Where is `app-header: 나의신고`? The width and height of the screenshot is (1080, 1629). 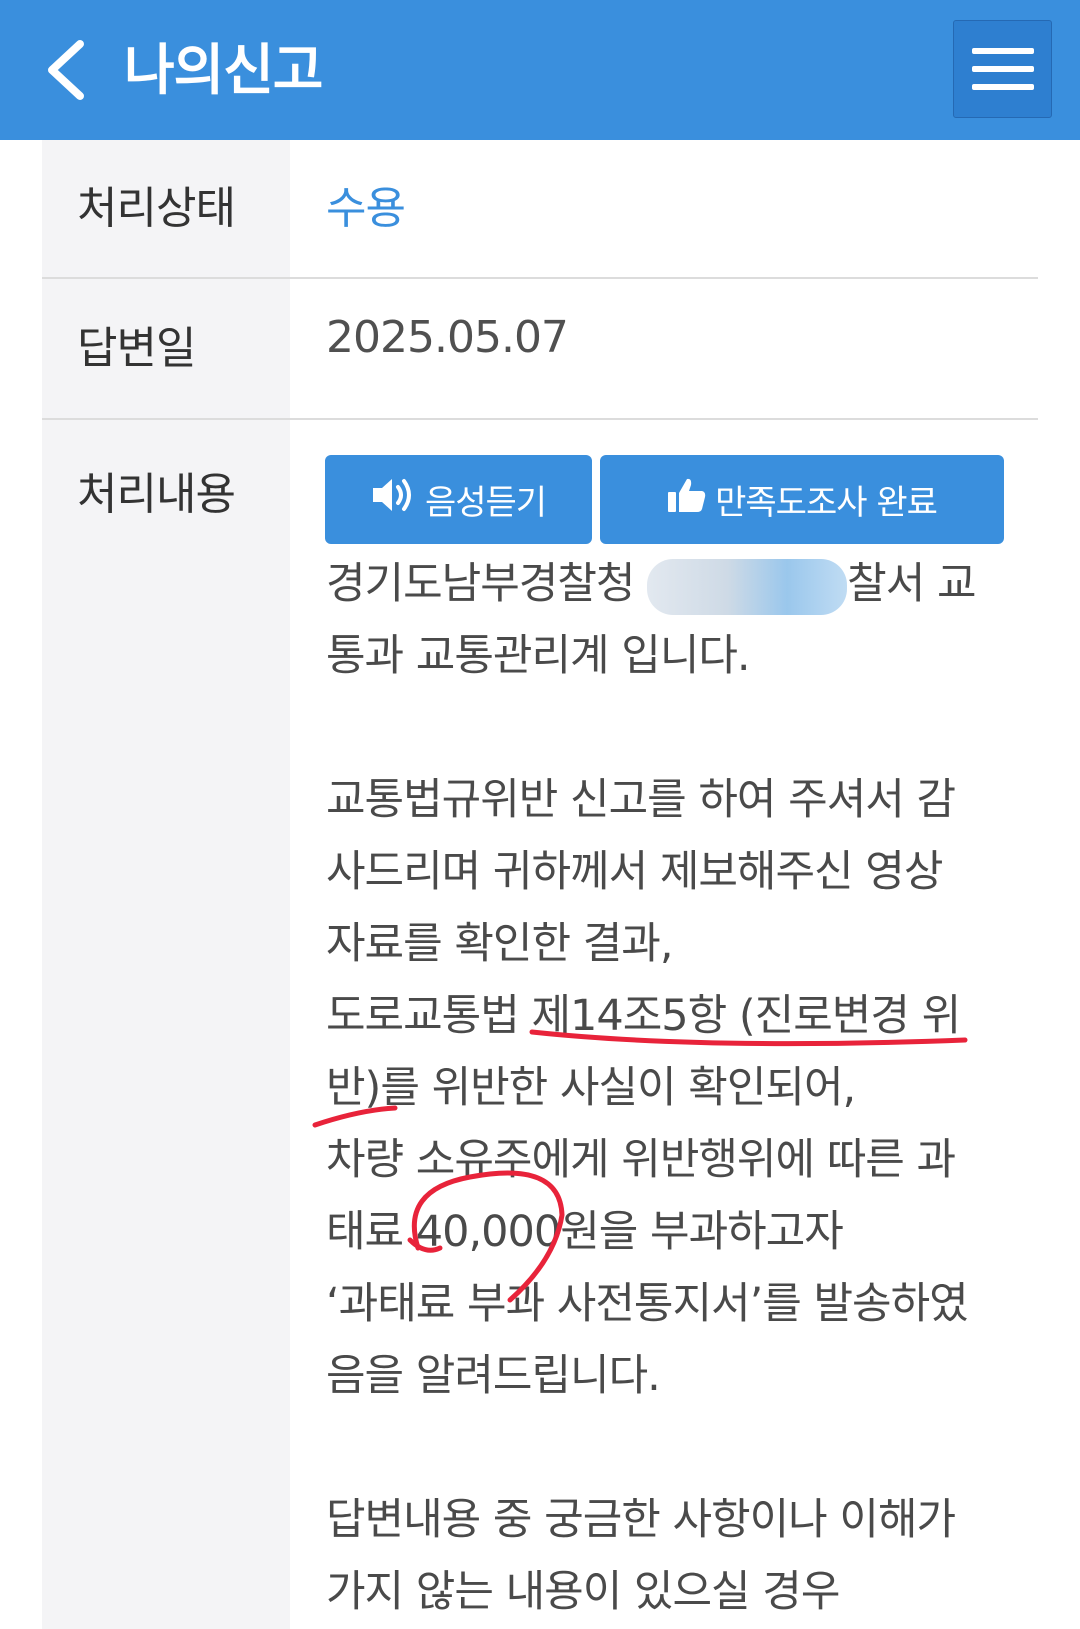 app-header: 나의신고 is located at coordinates (540, 70).